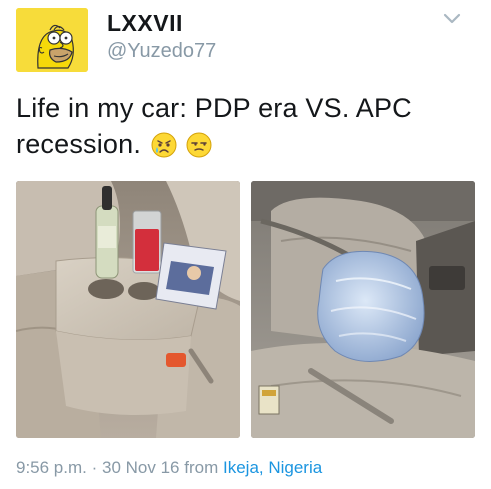  I want to click on crying-face-emoji, so click(164, 144).